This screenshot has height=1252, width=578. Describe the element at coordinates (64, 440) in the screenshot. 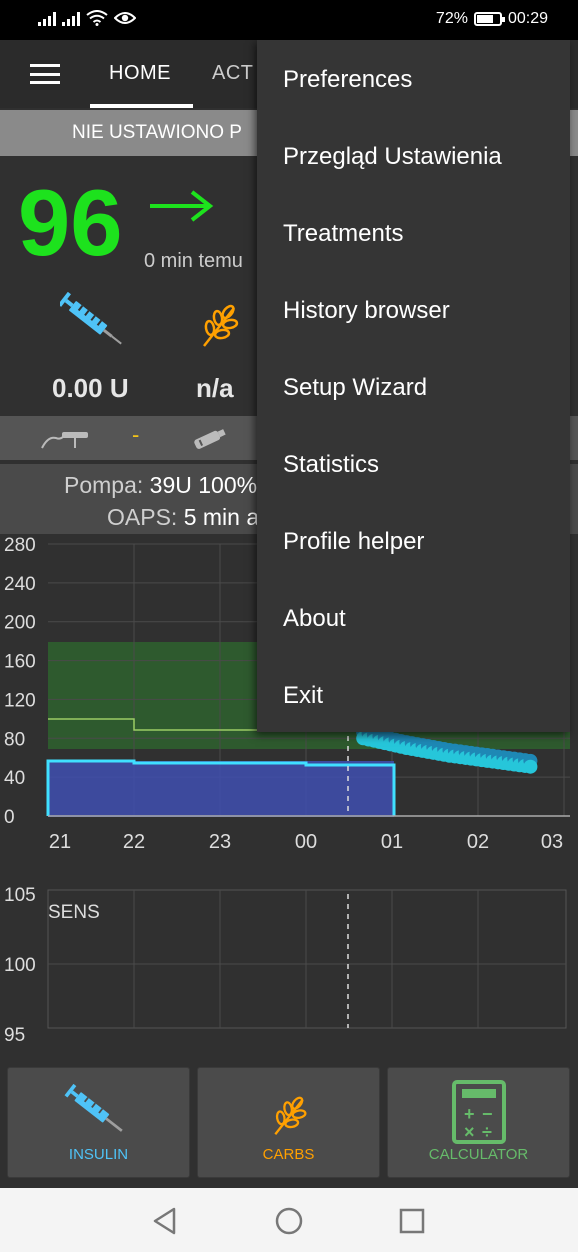

I see `canula-icon` at that location.